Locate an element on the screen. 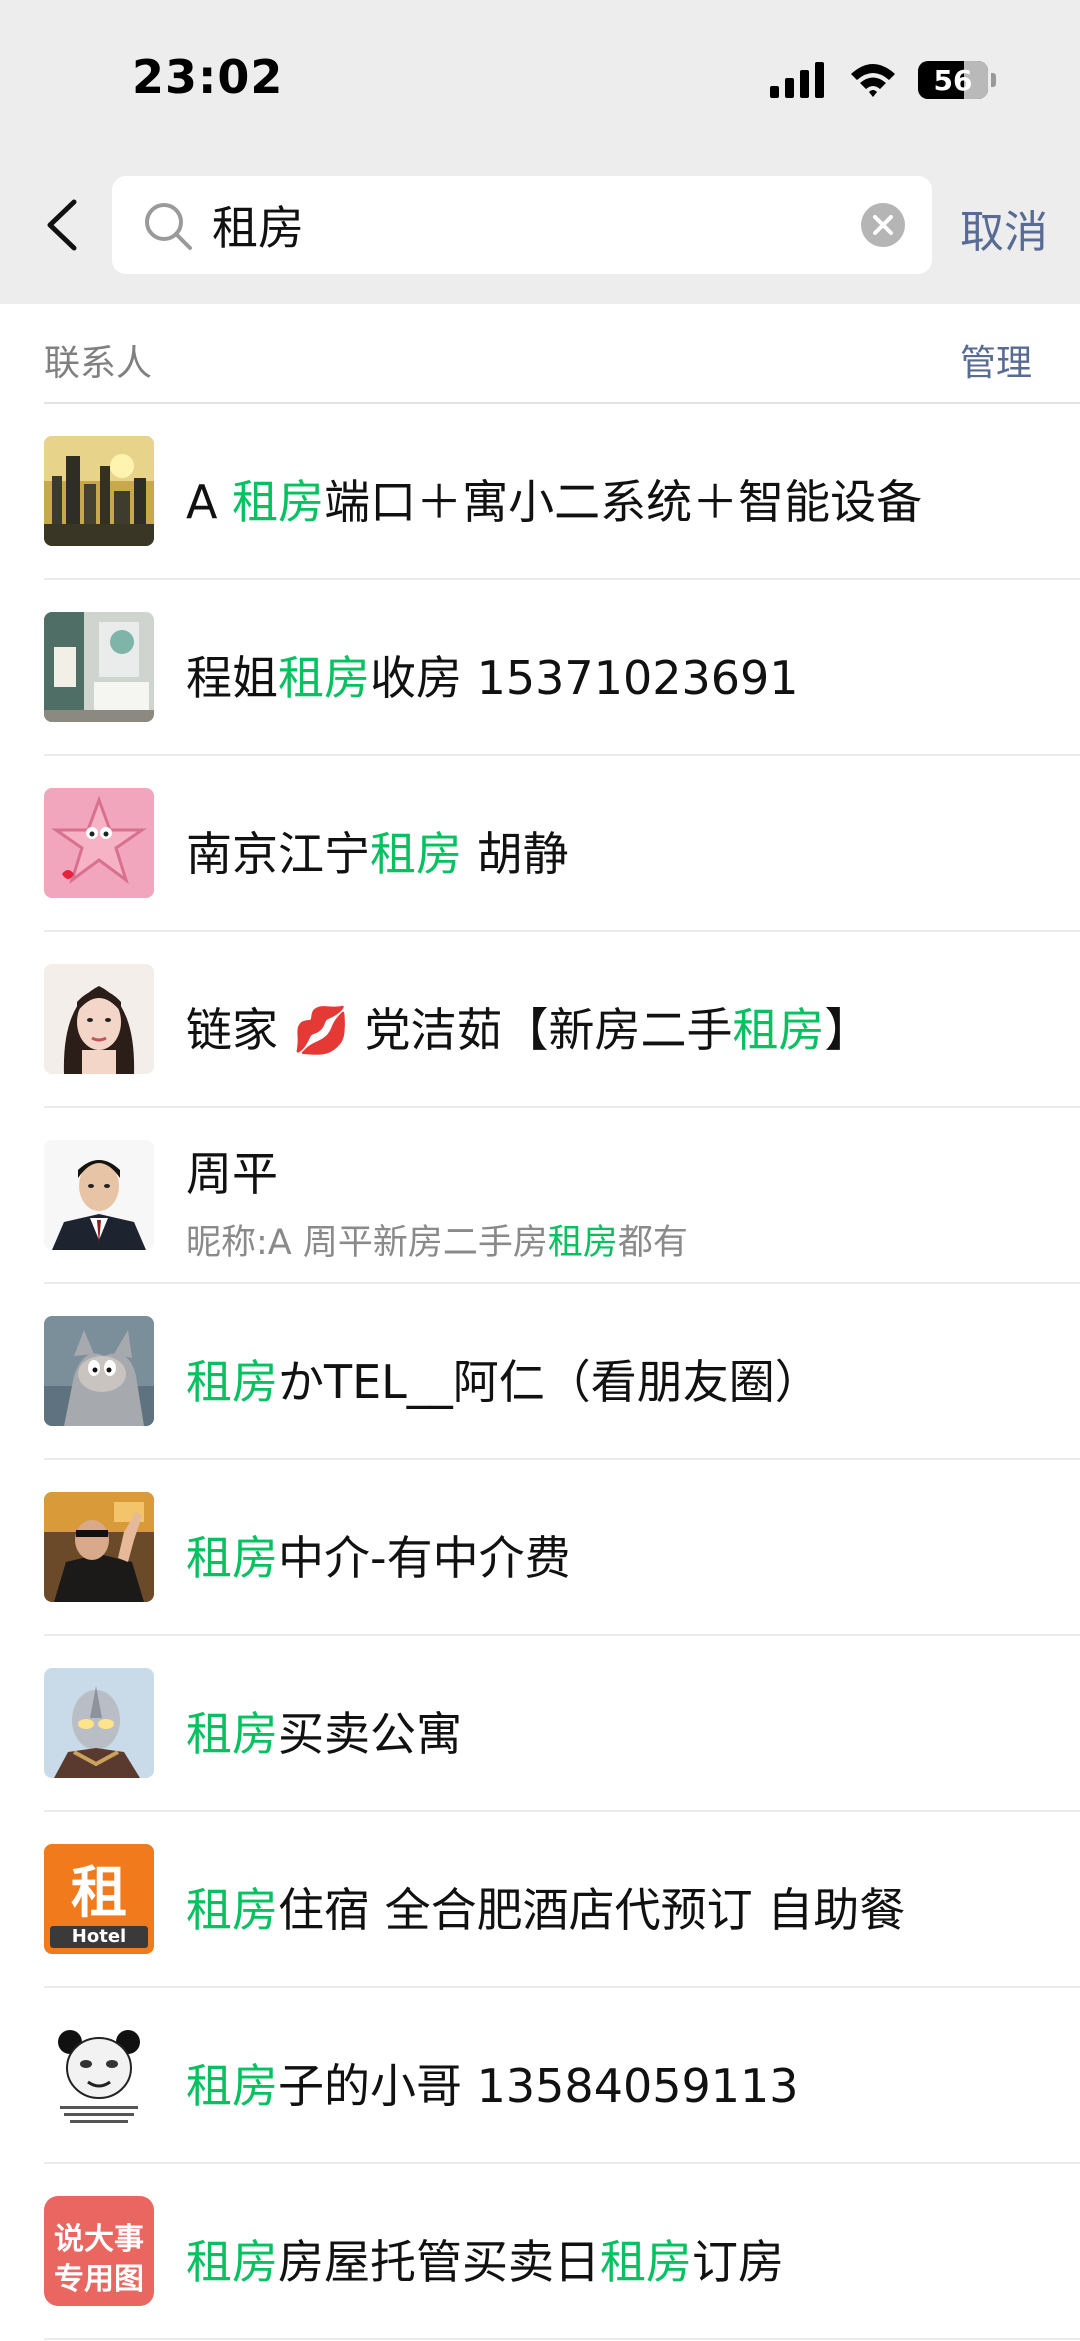 The height and width of the screenshot is (2341, 1080). name-text: 南京江宁 is located at coordinates (278, 854).